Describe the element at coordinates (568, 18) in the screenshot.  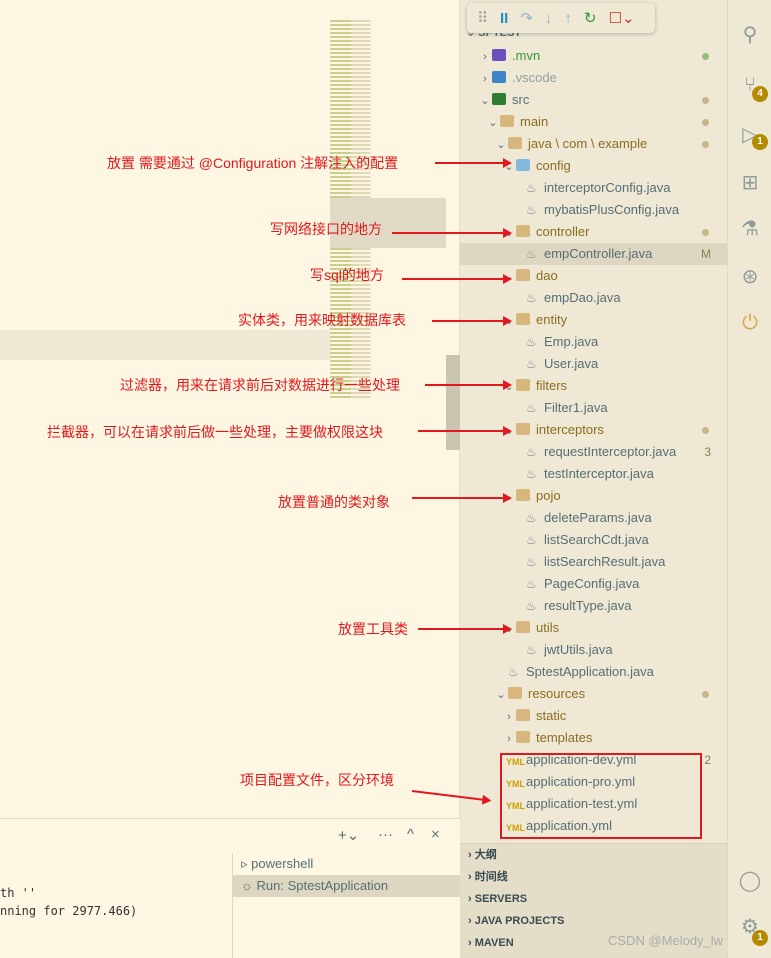
I see `step-out-icon: ↑` at that location.